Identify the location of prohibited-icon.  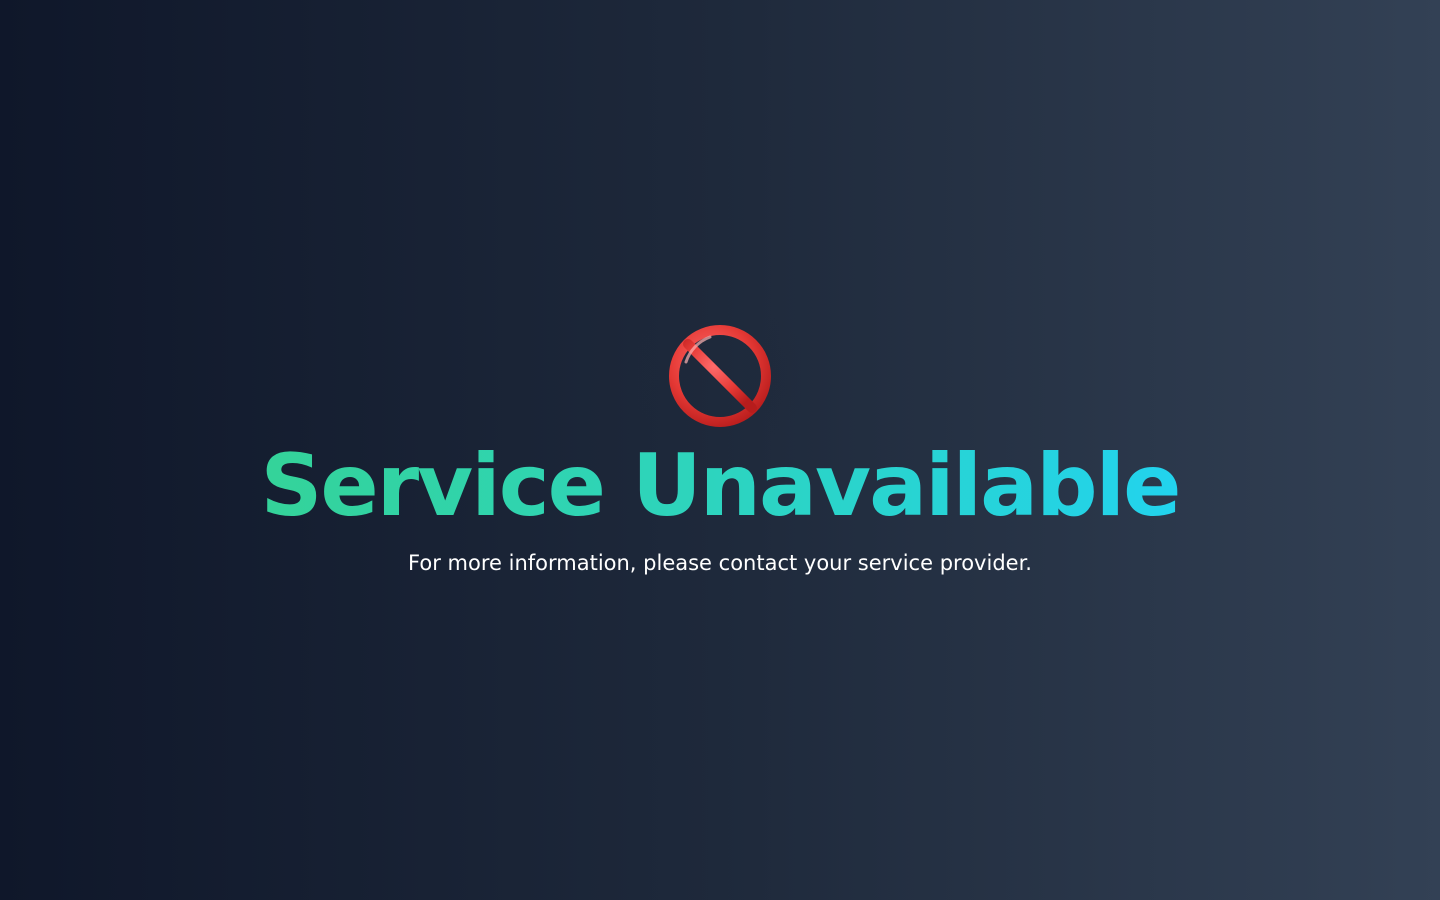
(720, 376).